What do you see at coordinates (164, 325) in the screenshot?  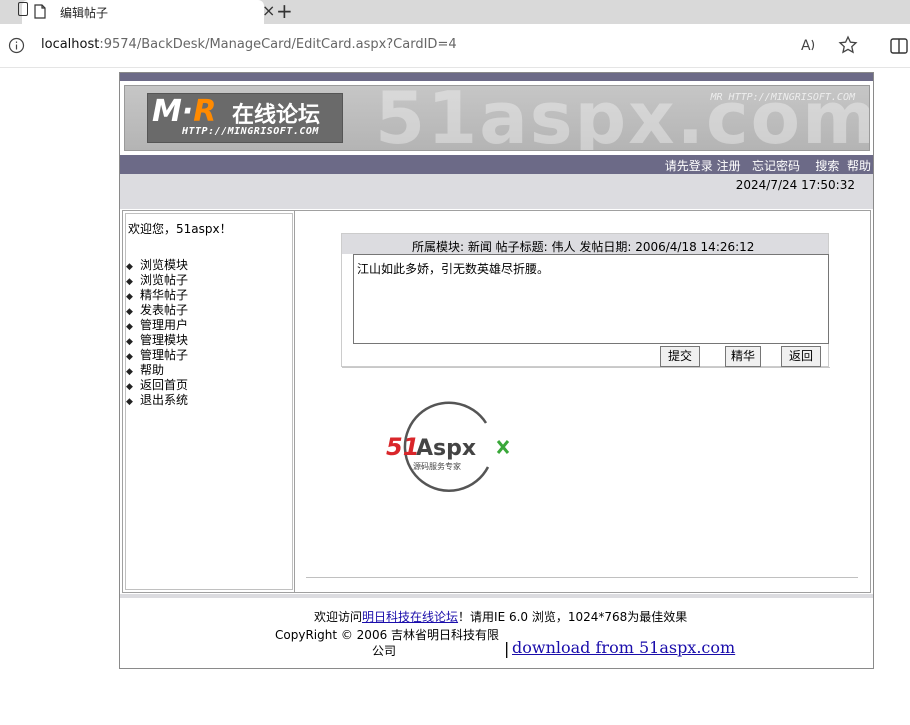 I see `sidebar-item-label: 管理用户` at bounding box center [164, 325].